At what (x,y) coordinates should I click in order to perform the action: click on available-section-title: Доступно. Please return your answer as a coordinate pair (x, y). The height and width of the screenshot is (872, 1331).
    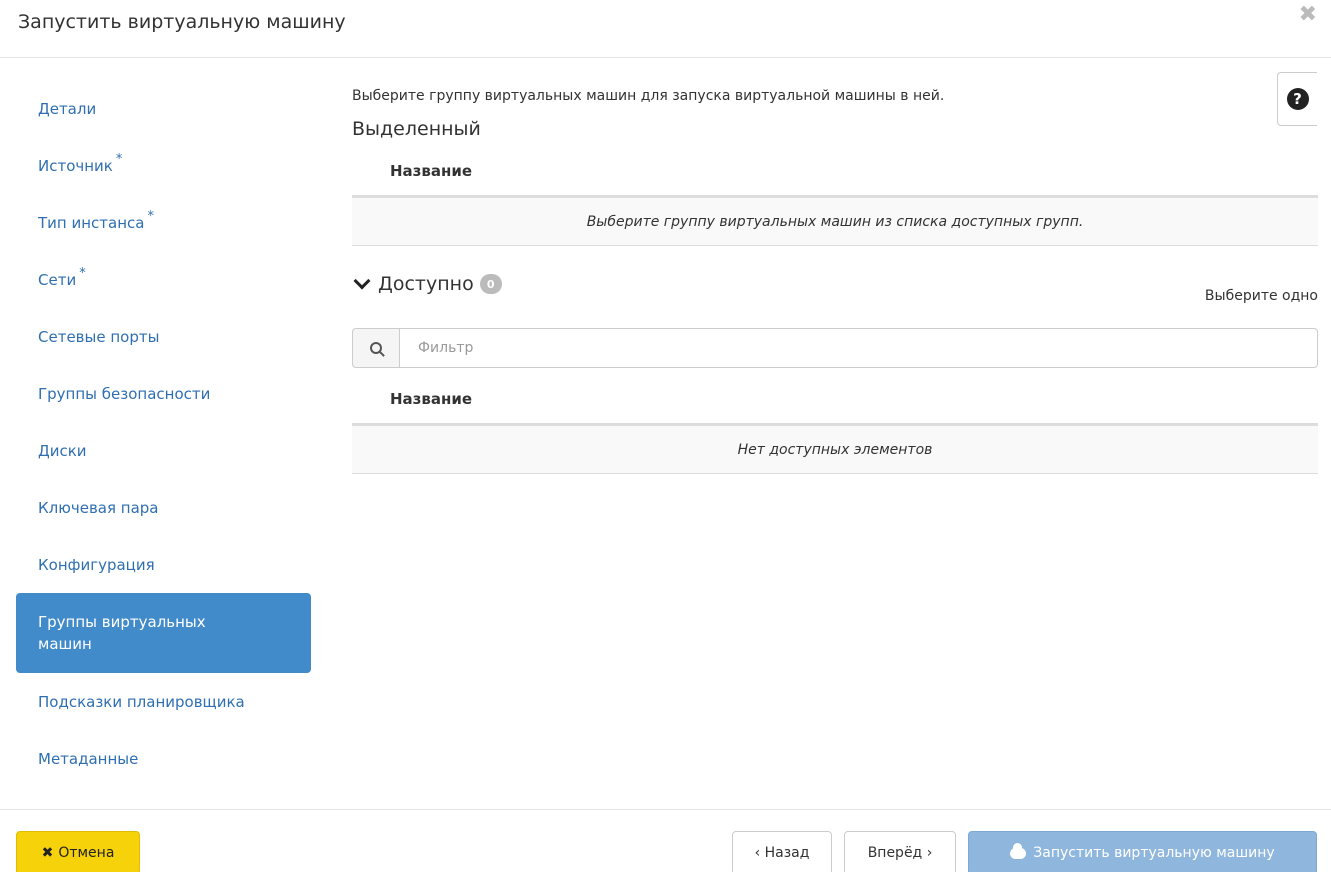
    Looking at the image, I should click on (426, 284).